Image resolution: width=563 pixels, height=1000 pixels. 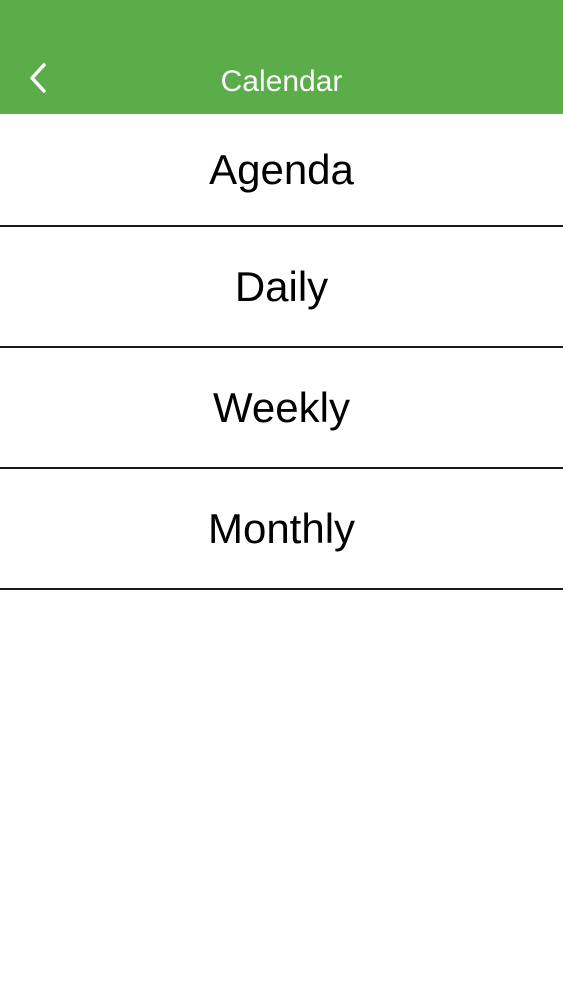 What do you see at coordinates (281, 57) in the screenshot?
I see `app-header: Calendar` at bounding box center [281, 57].